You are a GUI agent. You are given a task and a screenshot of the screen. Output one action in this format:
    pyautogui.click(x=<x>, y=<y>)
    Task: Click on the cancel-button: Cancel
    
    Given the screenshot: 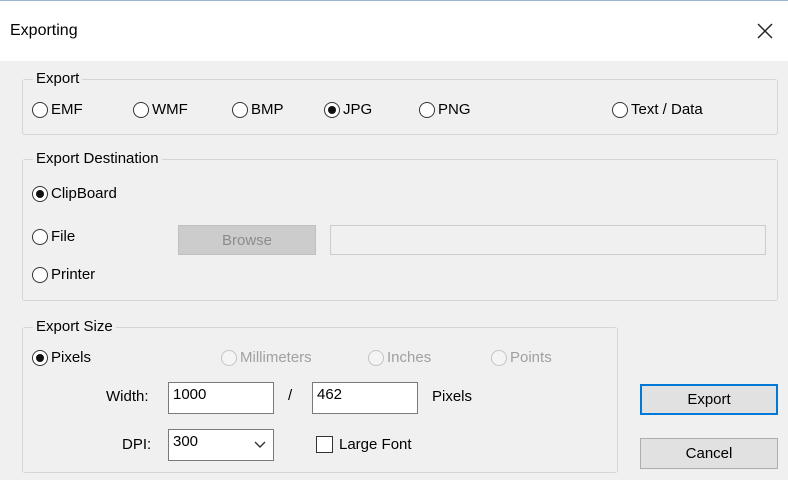 What is the action you would take?
    pyautogui.click(x=709, y=453)
    